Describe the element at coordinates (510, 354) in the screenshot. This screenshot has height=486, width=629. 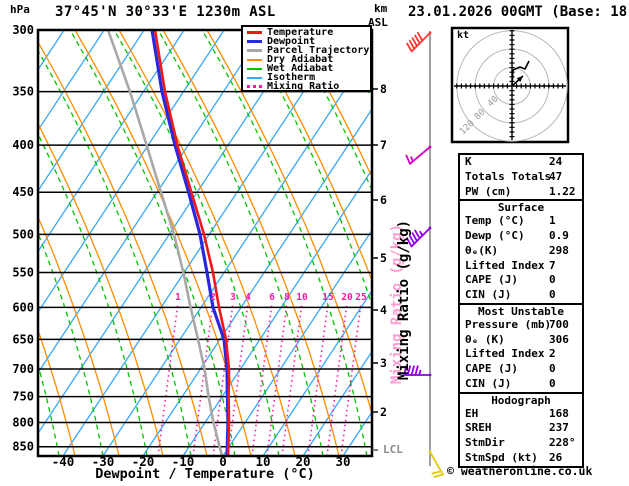
I see `table-row: Lifted Index 2` at that location.